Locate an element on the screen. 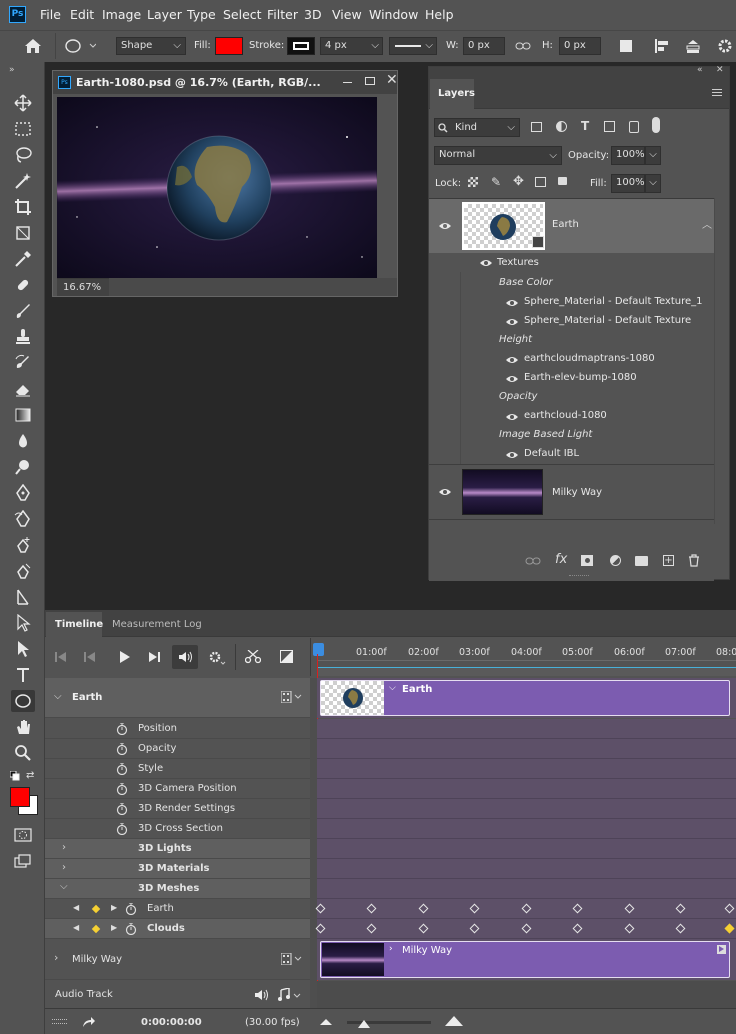 The height and width of the screenshot is (1034, 736). align-icon is located at coordinates (662, 46).